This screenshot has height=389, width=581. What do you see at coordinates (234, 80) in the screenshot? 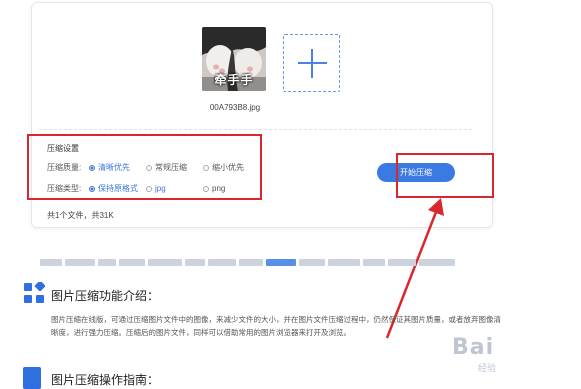
I see `thumbnail-caption: 牵手手` at bounding box center [234, 80].